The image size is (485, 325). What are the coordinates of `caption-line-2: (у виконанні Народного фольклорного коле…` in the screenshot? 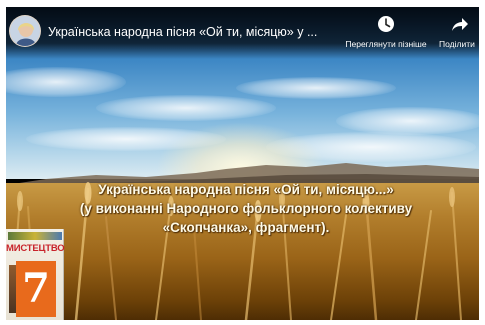 It's located at (246, 208).